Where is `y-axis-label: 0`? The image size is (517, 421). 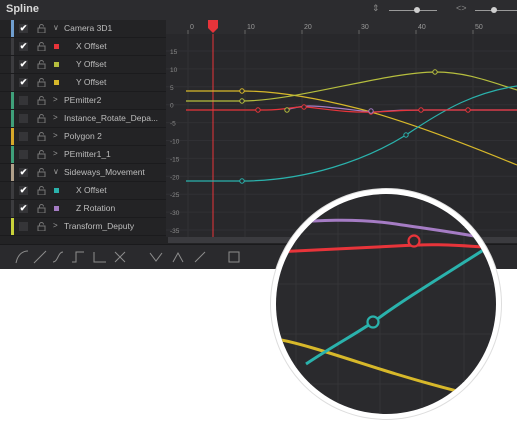 y-axis-label: 0 is located at coordinates (172, 106).